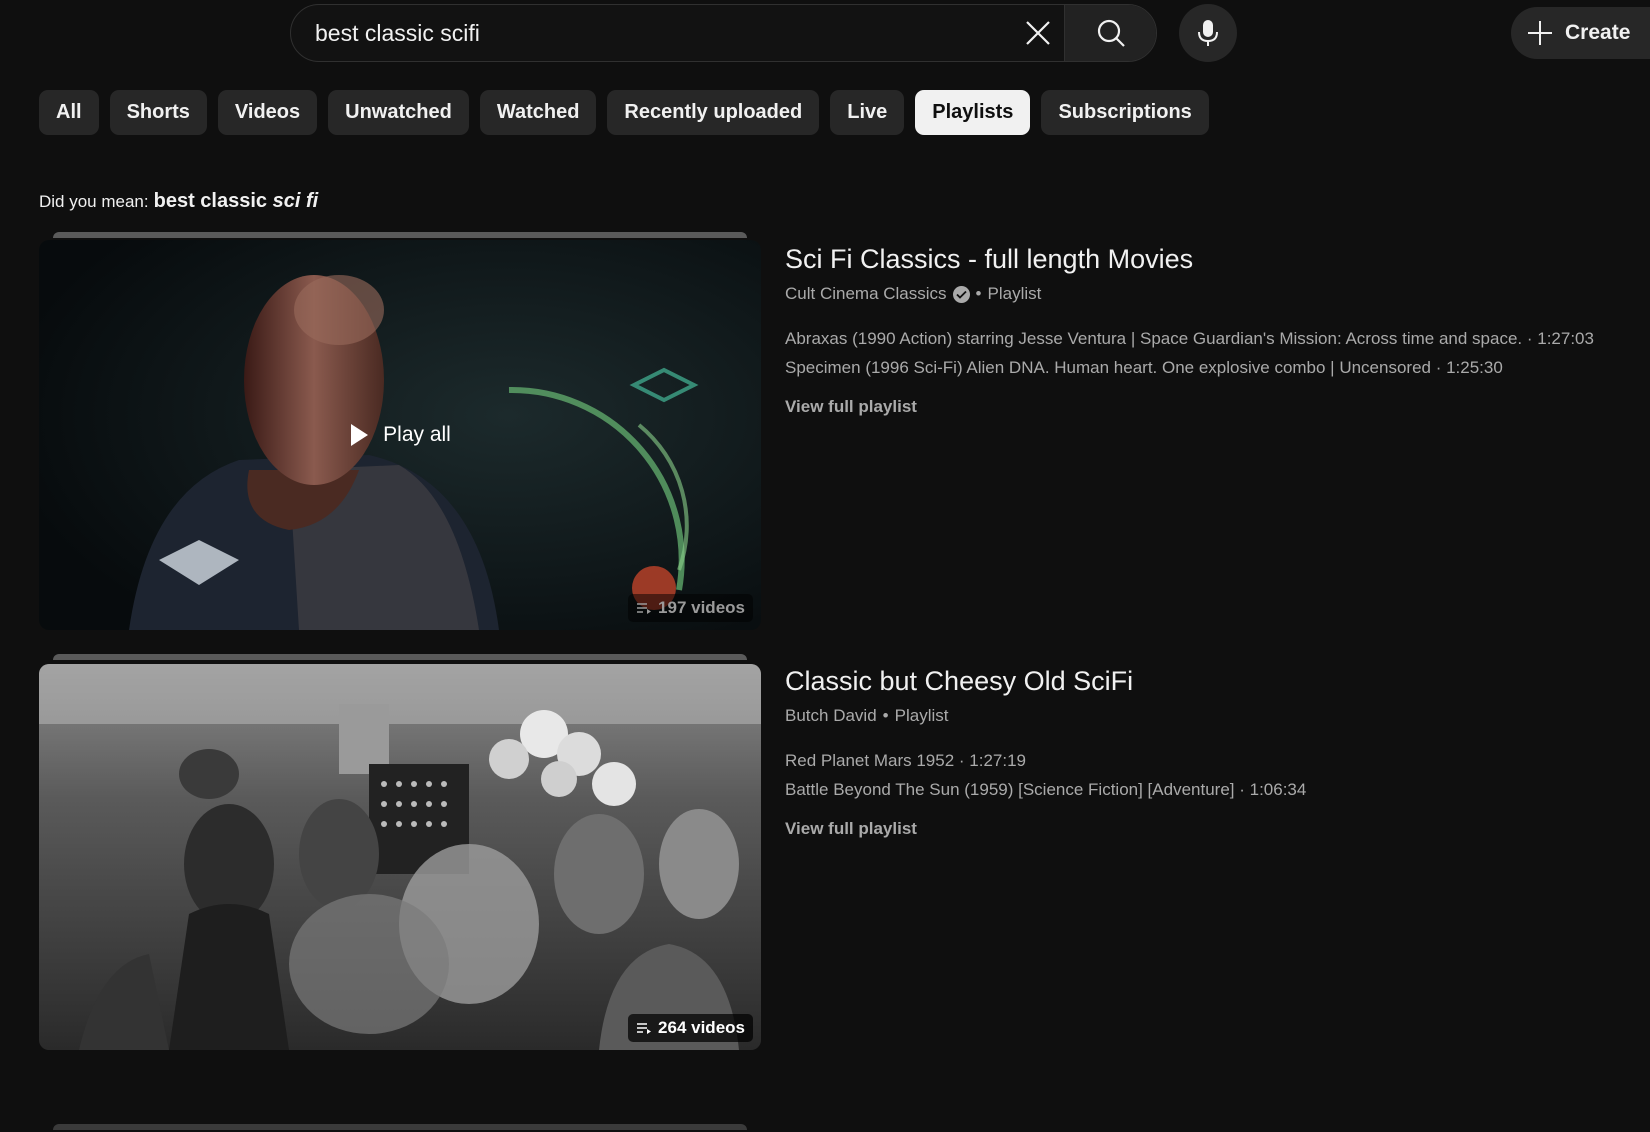  Describe the element at coordinates (1195, 681) in the screenshot. I see `playlist-title: Classic but Cheesy Old SciFi` at that location.